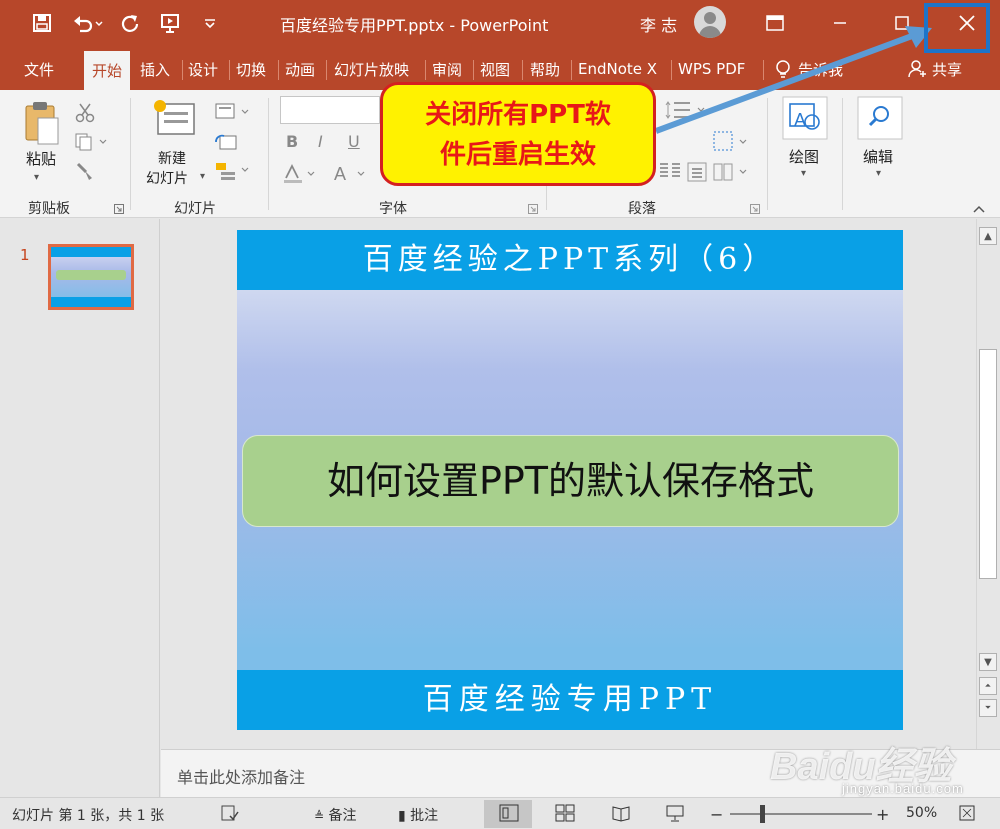 The width and height of the screenshot is (1000, 829). What do you see at coordinates (565, 815) in the screenshot?
I see `slide-sorter-icon` at bounding box center [565, 815].